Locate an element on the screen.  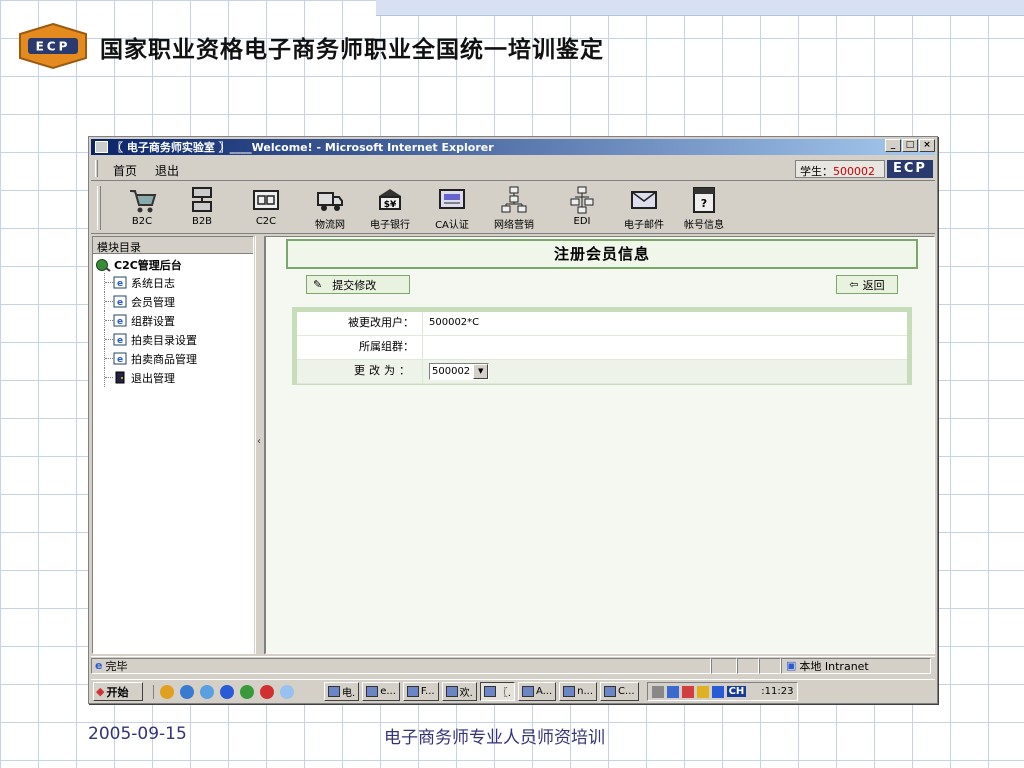
tool-account: ? 帐号信息 is located at coordinates (704, 208).